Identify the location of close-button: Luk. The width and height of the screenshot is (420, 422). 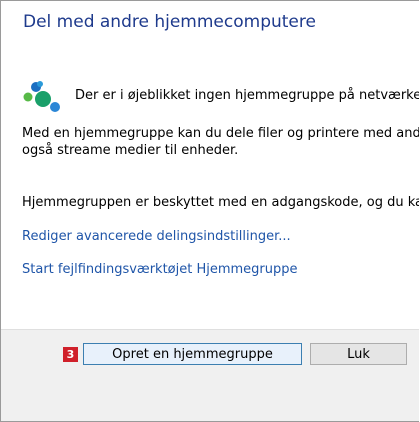
(358, 354).